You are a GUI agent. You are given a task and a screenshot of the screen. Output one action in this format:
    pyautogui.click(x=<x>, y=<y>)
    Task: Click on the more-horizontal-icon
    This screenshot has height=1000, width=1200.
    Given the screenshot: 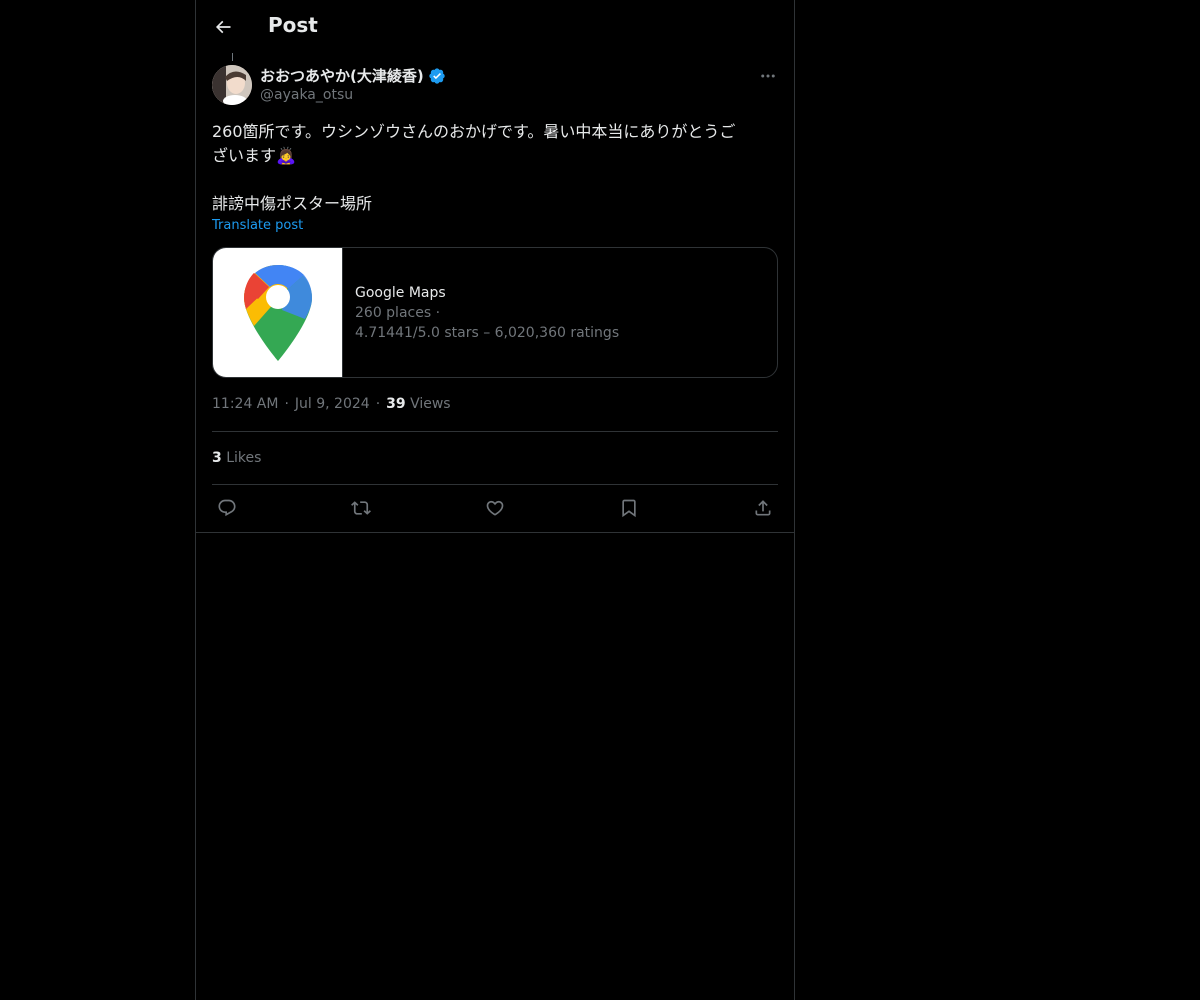 What is the action you would take?
    pyautogui.click(x=768, y=76)
    